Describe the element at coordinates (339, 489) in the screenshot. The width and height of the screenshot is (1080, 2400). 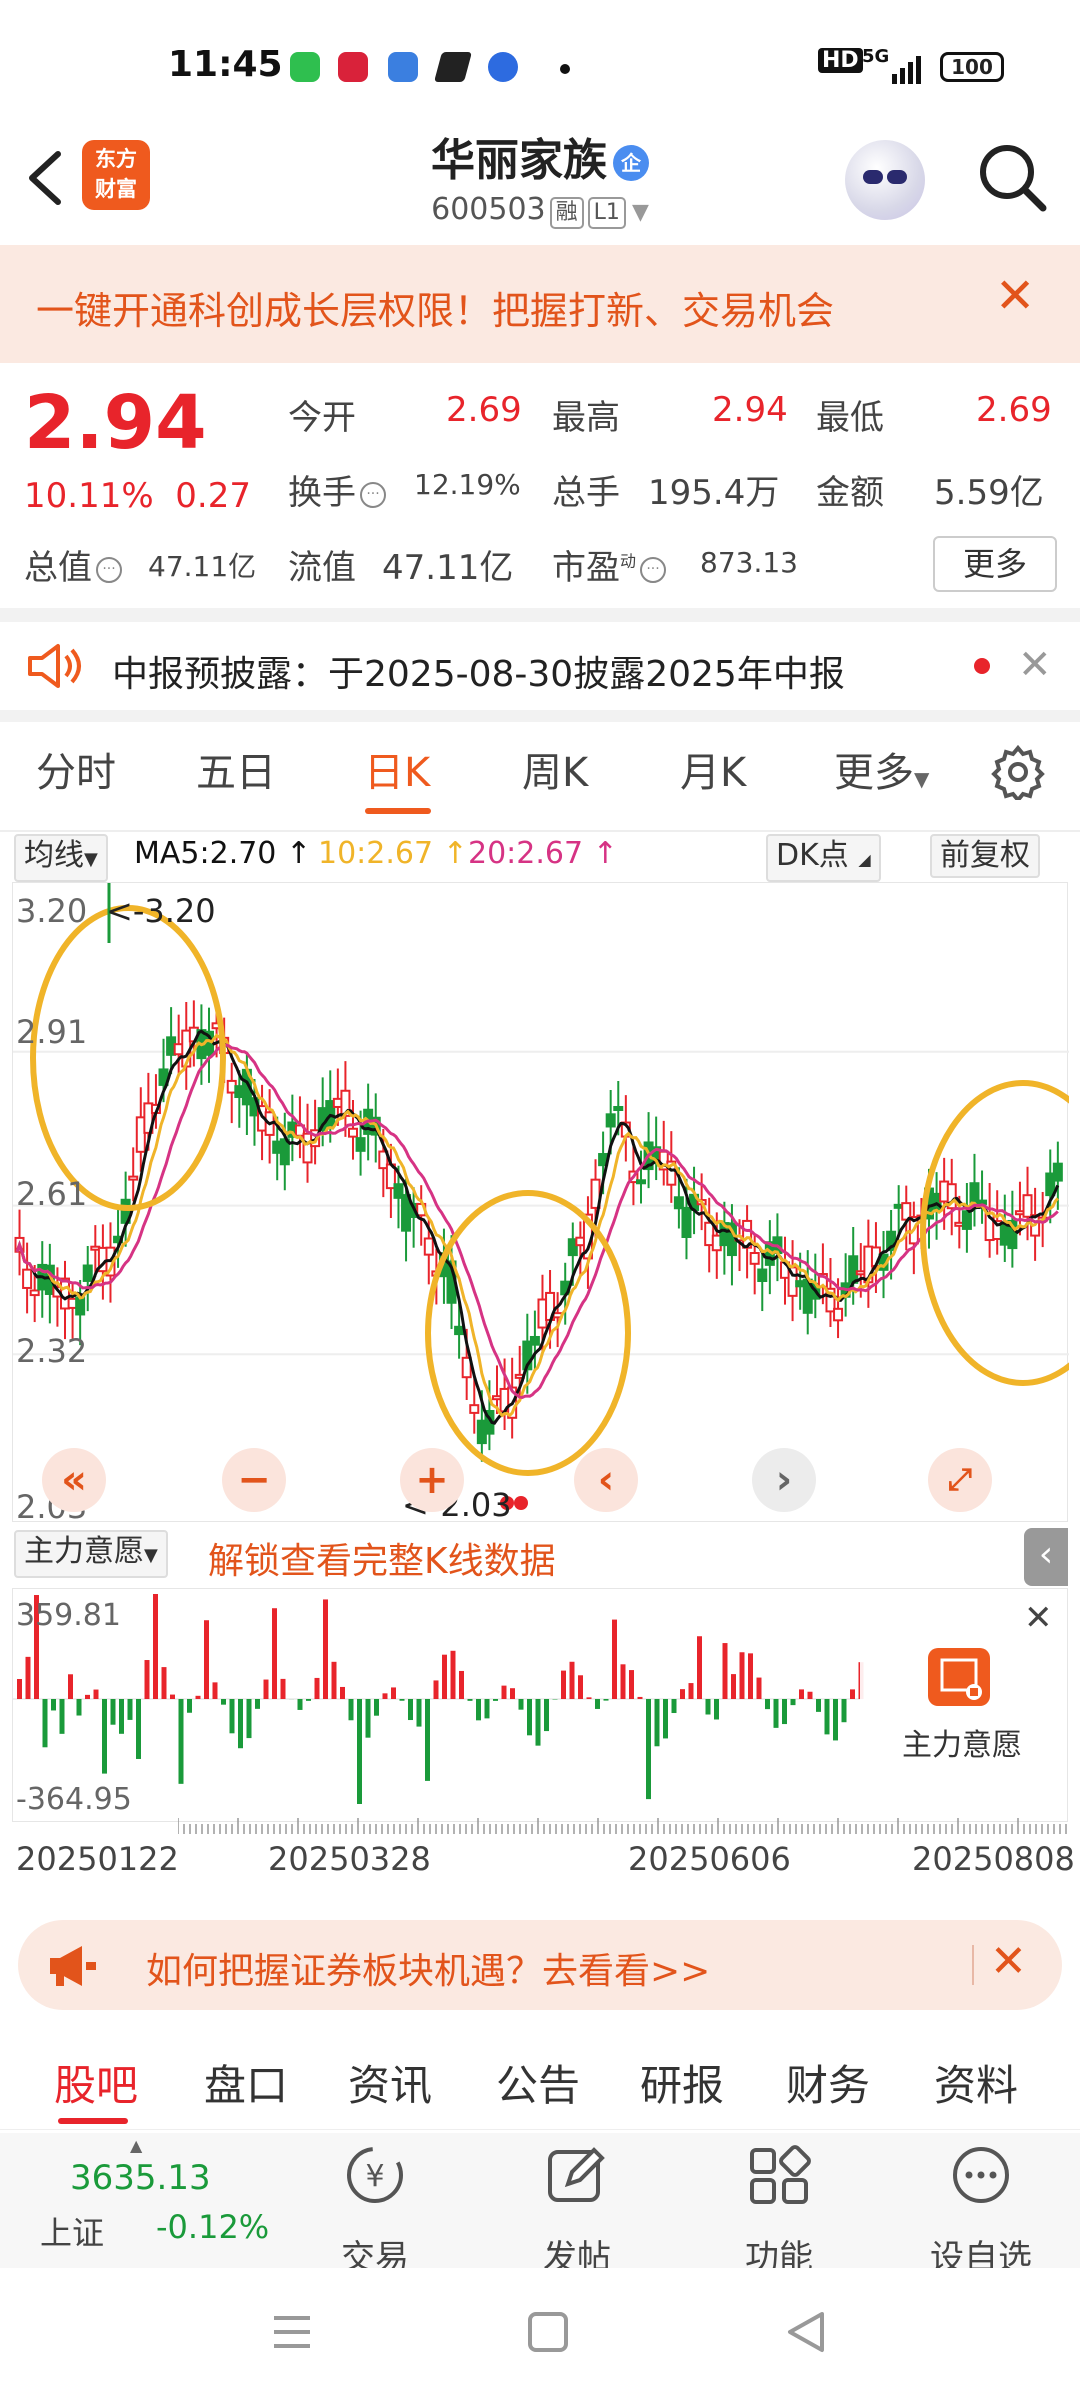
I see `turnover-label: 换手 ···` at that location.